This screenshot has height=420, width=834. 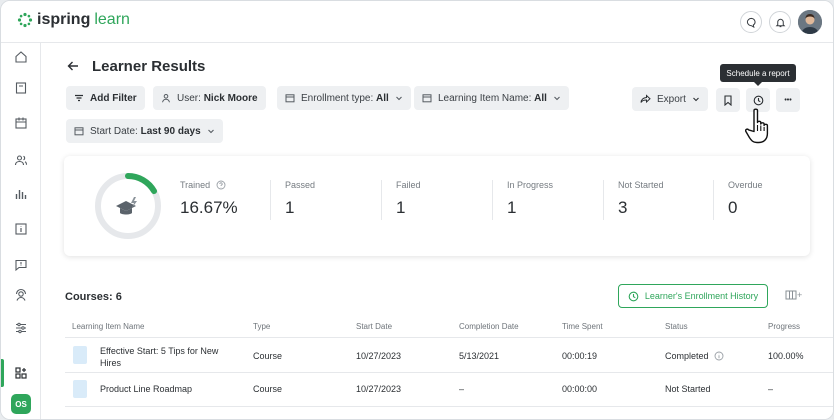 I want to click on apps-grid-icon, so click(x=21, y=373).